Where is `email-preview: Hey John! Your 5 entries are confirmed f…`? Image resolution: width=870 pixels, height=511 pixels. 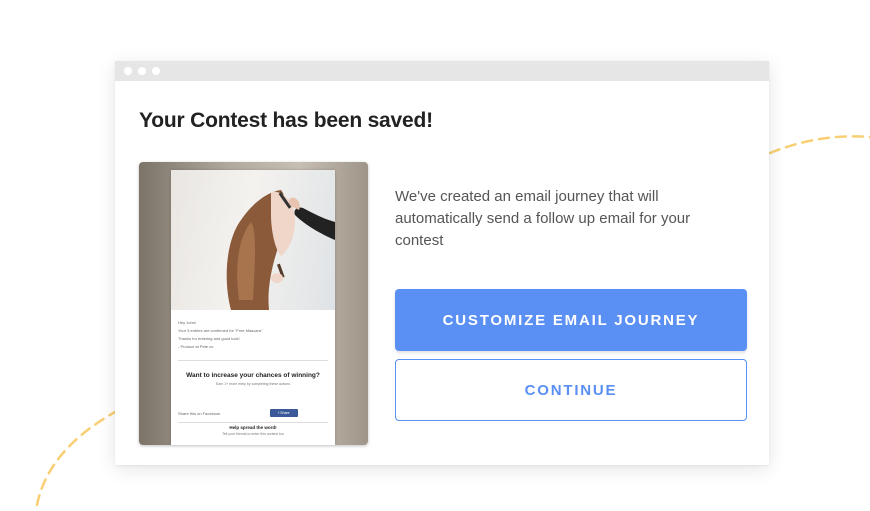 email-preview: Hey John! Your 5 entries are confirmed f… is located at coordinates (253, 307).